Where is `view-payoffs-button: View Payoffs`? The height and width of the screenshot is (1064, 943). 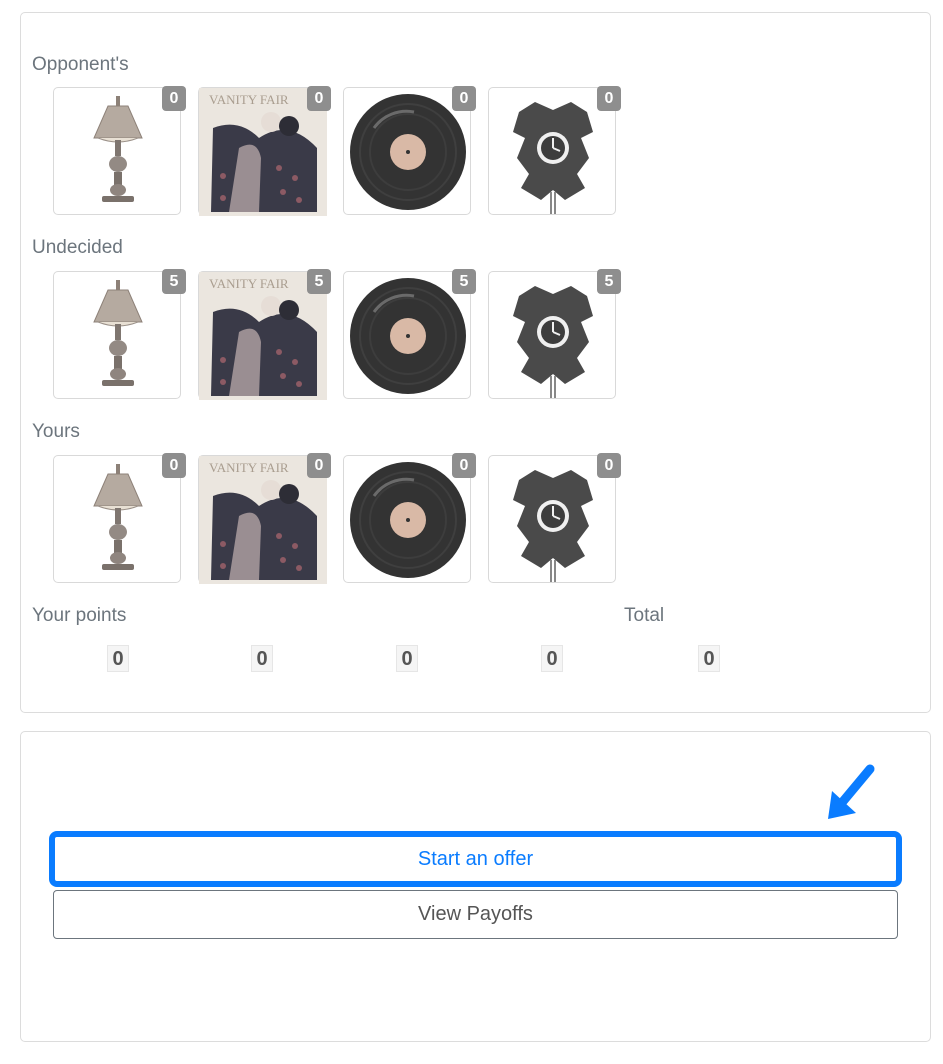 view-payoffs-button: View Payoffs is located at coordinates (475, 914).